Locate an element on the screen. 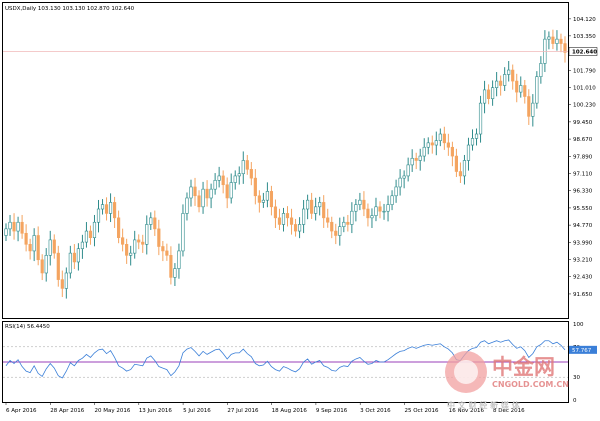 The width and height of the screenshot is (600, 421). rsi-axis: 10070300 is located at coordinates (578, 363).